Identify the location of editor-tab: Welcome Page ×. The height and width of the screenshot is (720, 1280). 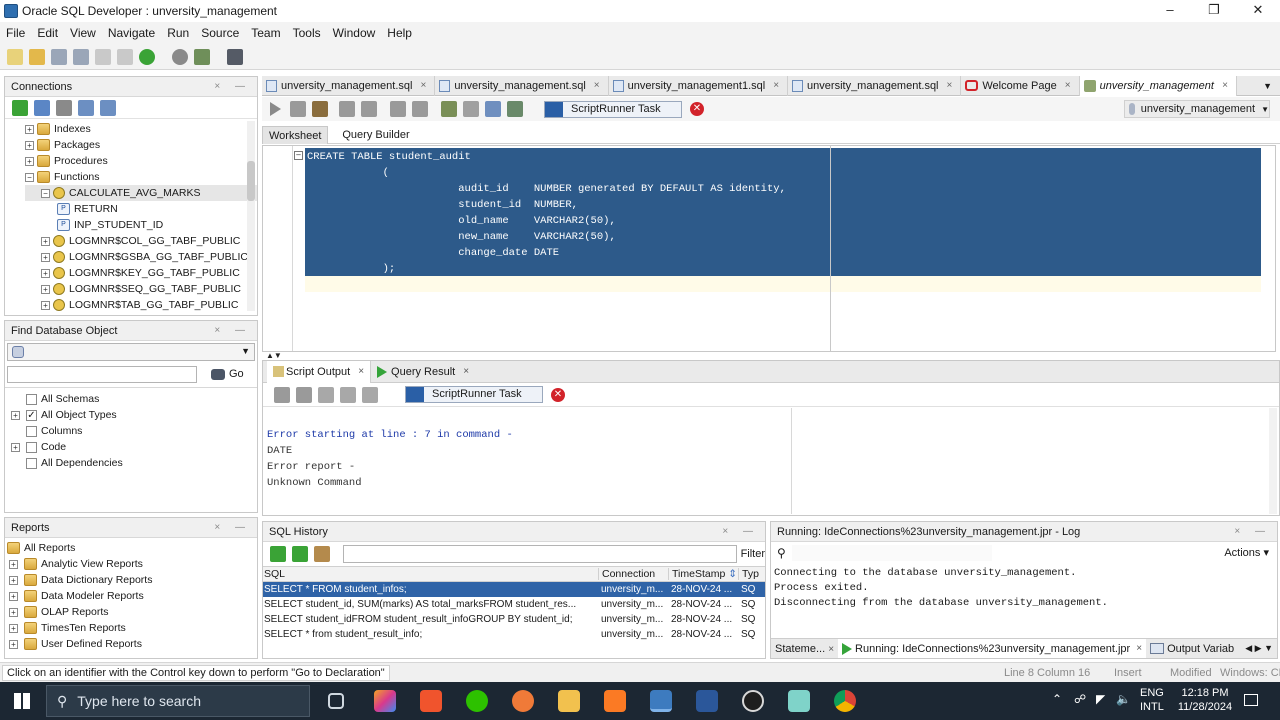
(1020, 85).